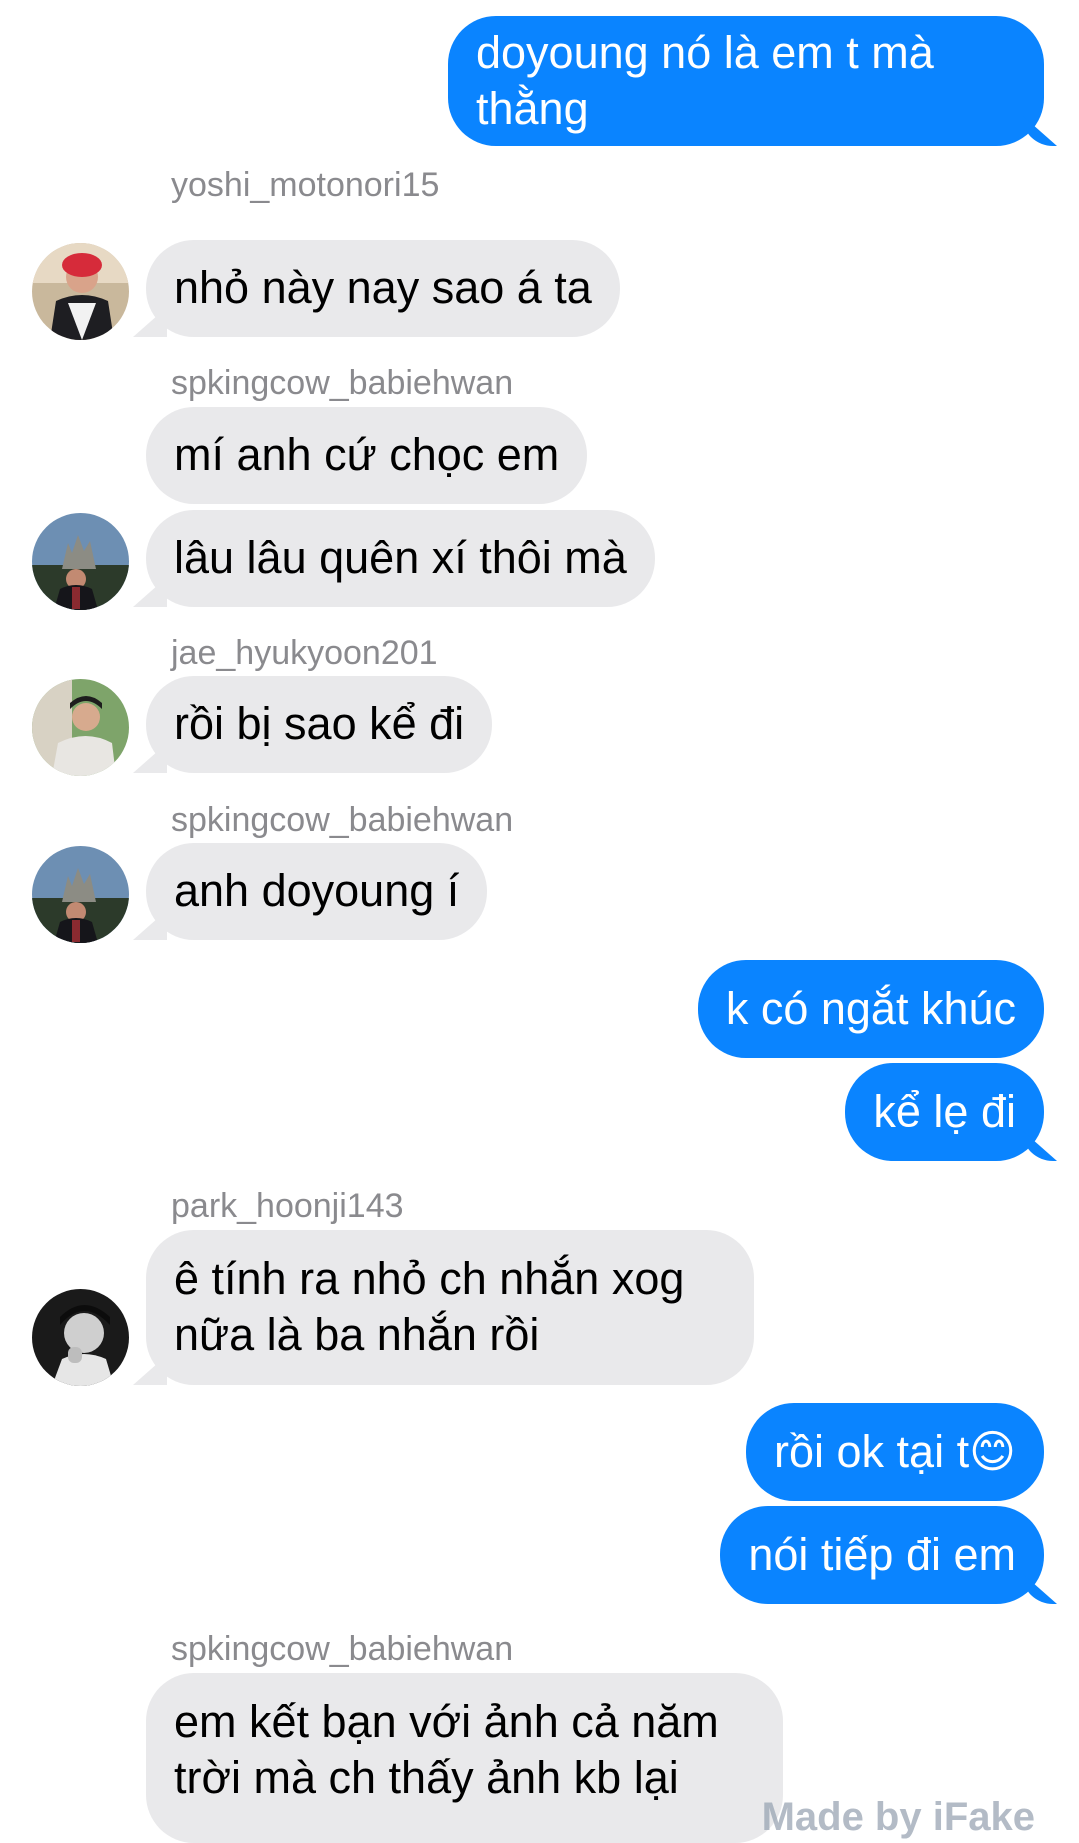 Image resolution: width=1079 pixels, height=1843 pixels. What do you see at coordinates (319, 724) in the screenshot?
I see `message-bubble-incoming: rồi bị sao kể đi` at bounding box center [319, 724].